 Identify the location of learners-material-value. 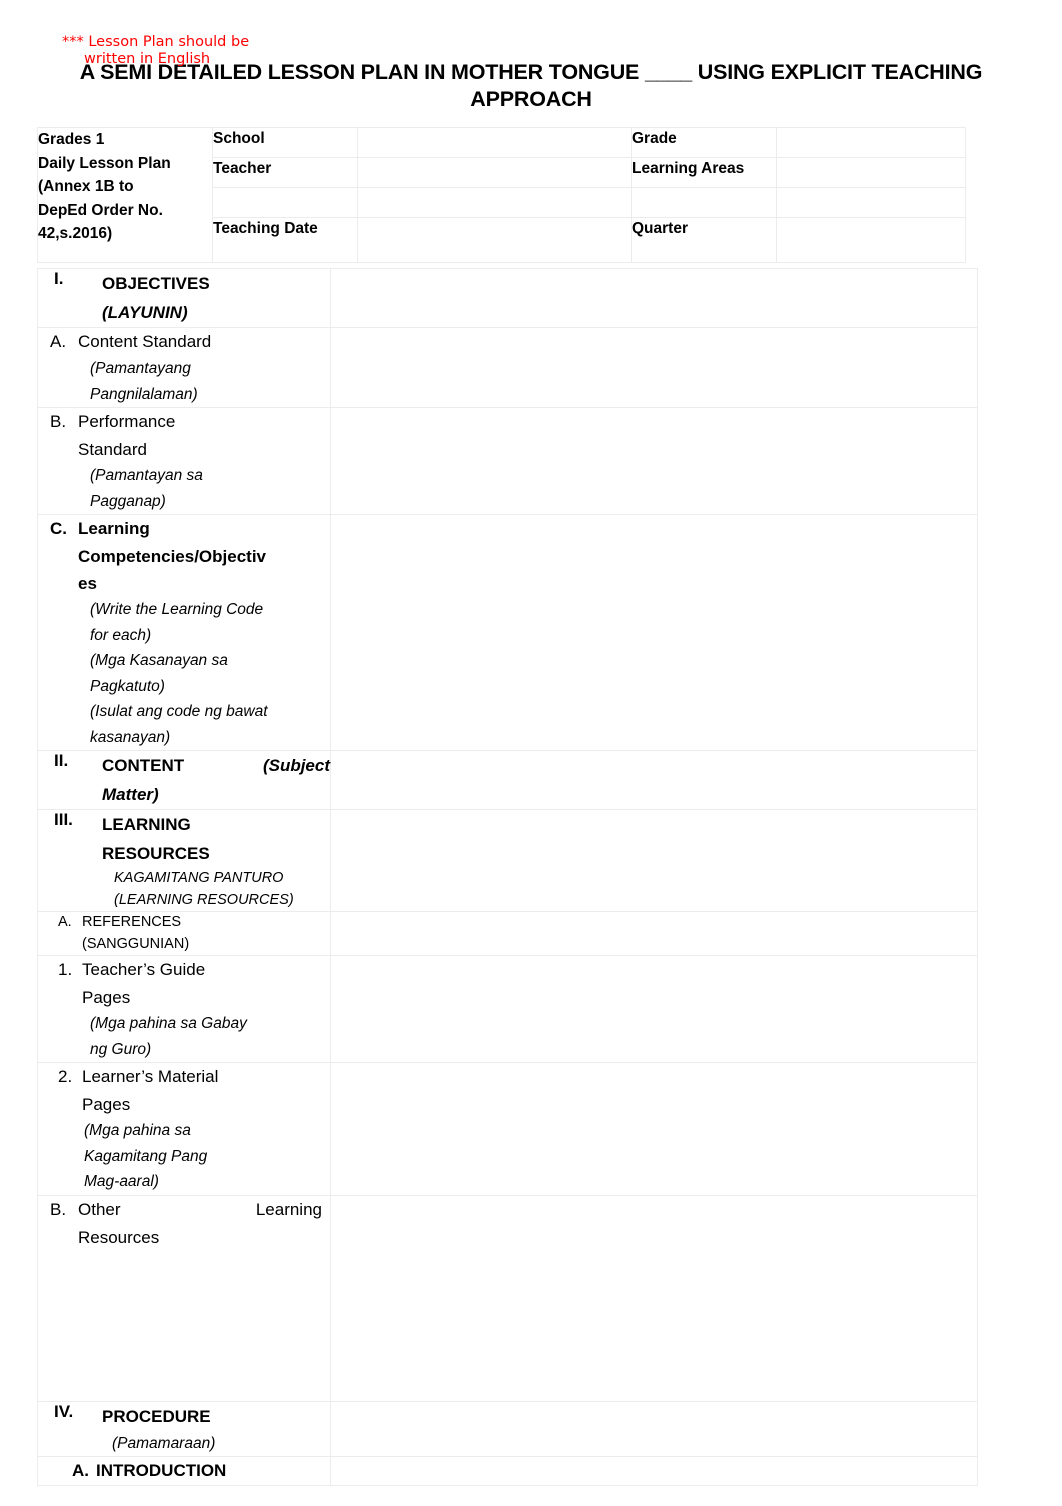
(654, 1129).